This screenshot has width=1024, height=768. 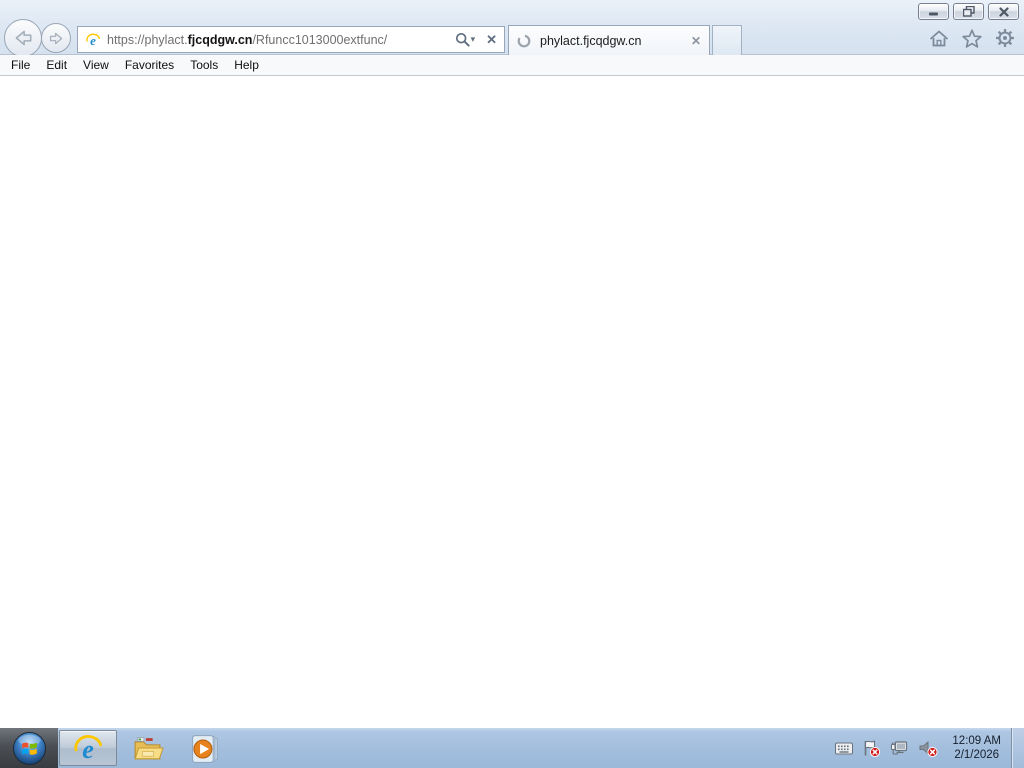 I want to click on url-path: /Rfuncc1013000extfunc/, so click(x=320, y=39).